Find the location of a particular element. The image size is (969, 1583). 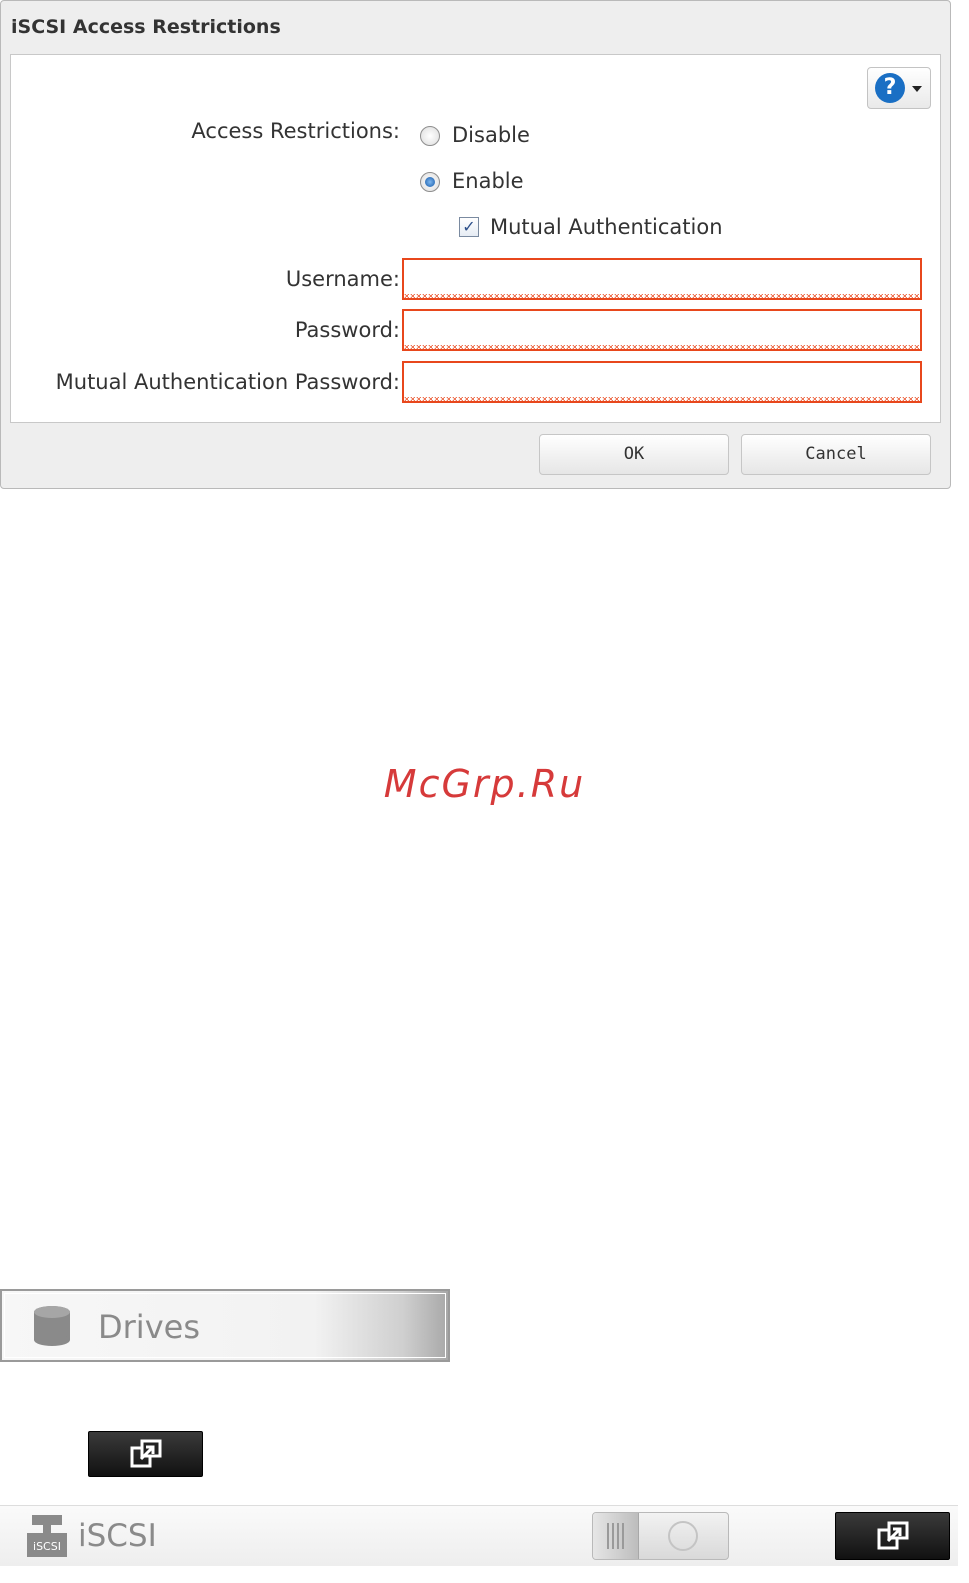

toggle-handle is located at coordinates (616, 1536).